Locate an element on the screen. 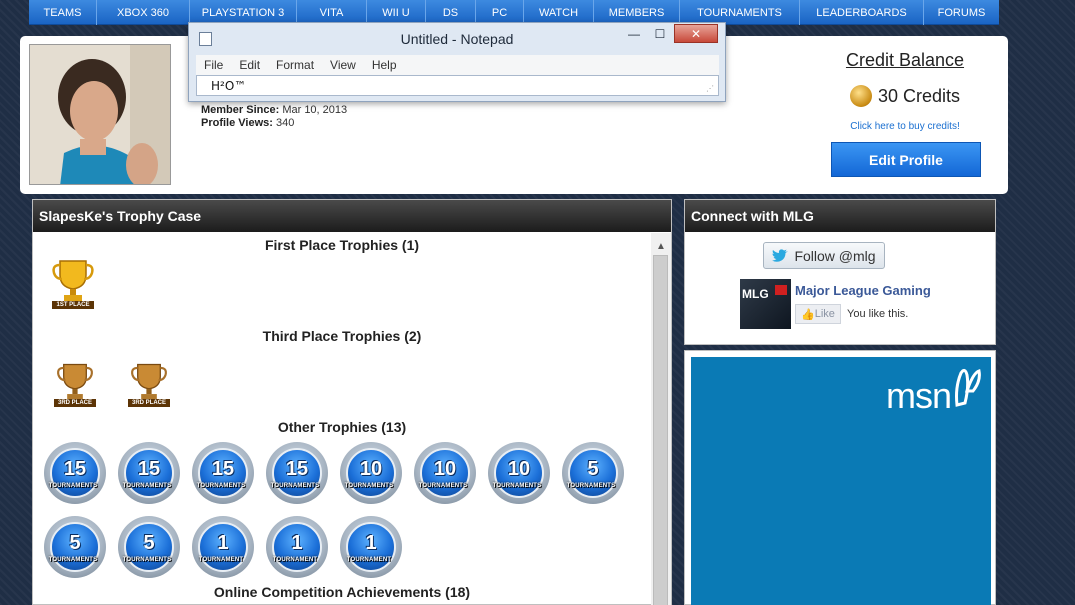 This screenshot has width=1075, height=605. medal-badge: 5 is located at coordinates (75, 547).